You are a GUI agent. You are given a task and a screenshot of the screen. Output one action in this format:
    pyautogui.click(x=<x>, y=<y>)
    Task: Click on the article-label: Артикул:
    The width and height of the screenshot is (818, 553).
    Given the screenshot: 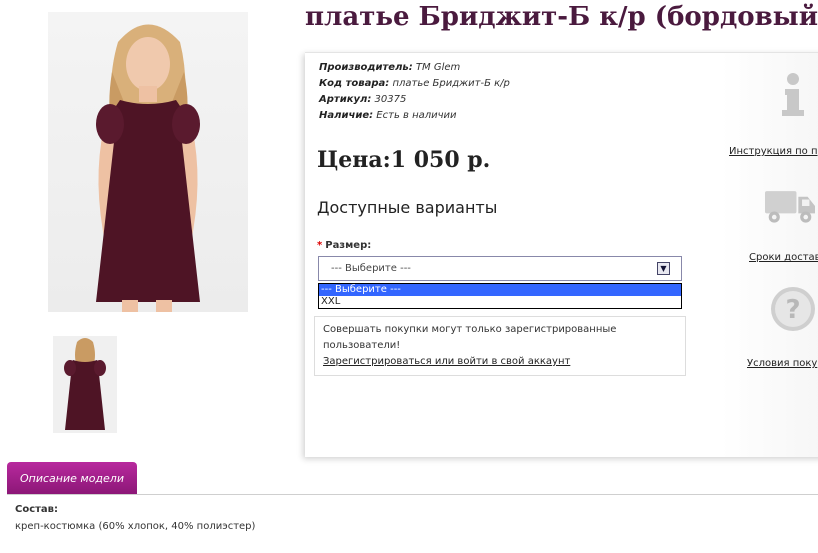 What is the action you would take?
    pyautogui.click(x=345, y=99)
    